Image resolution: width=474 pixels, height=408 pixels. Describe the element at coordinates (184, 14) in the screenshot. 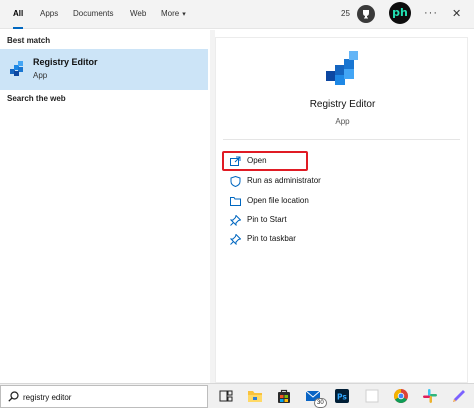

I see `chevron-down-icon: ▾` at that location.